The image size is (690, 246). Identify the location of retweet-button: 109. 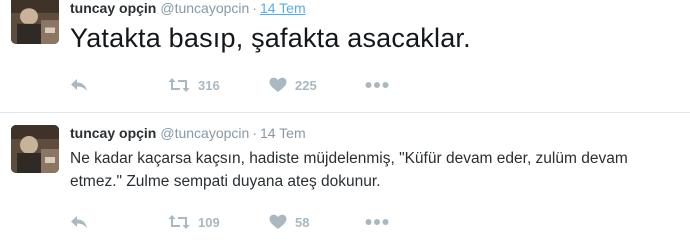
(194, 222).